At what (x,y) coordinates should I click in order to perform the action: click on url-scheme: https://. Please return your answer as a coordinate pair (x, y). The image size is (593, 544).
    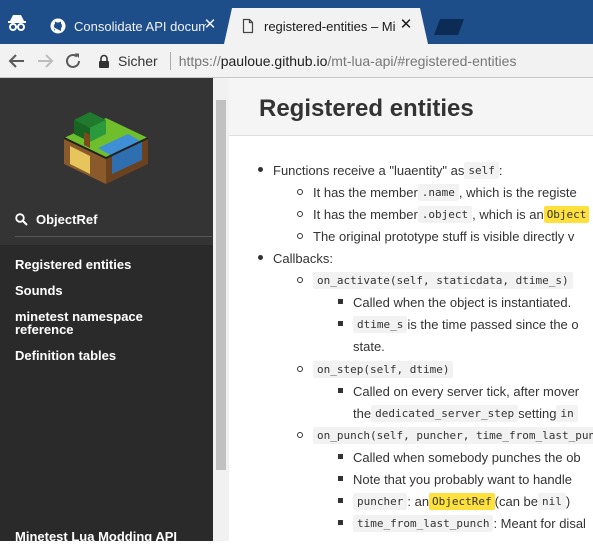
    Looking at the image, I should click on (199, 61).